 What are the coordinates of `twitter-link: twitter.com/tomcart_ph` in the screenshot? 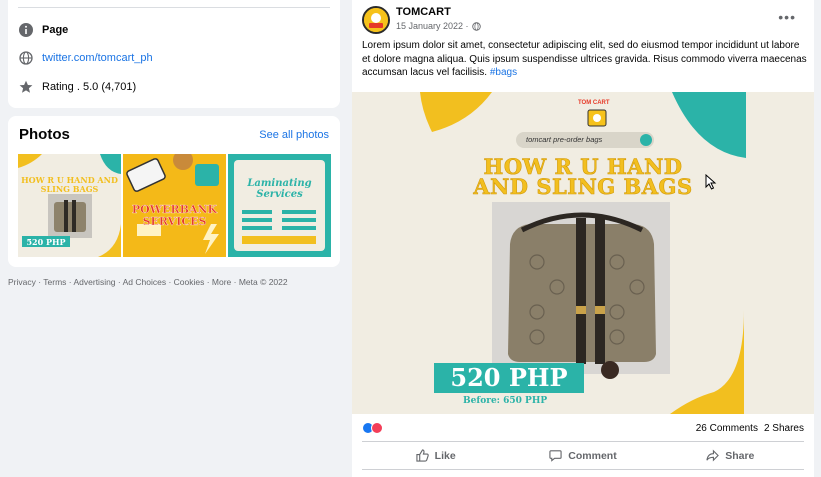 It's located at (97, 58).